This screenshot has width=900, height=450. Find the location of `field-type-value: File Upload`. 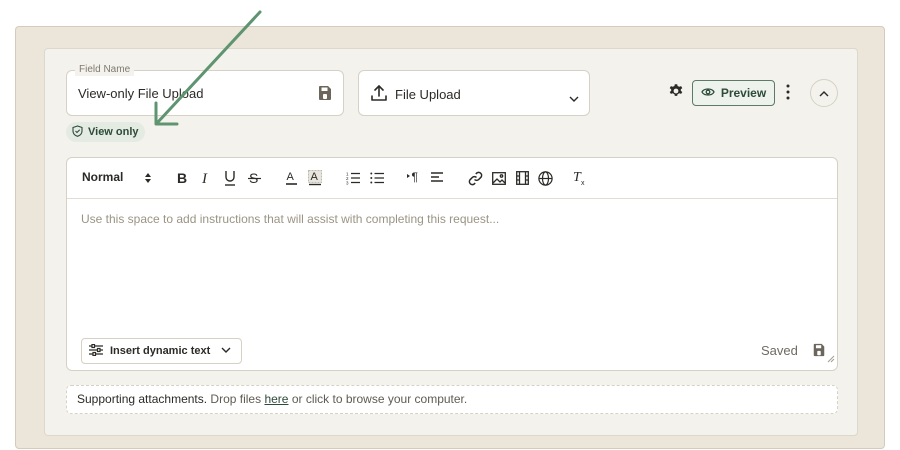

field-type-value: File Upload is located at coordinates (428, 94).